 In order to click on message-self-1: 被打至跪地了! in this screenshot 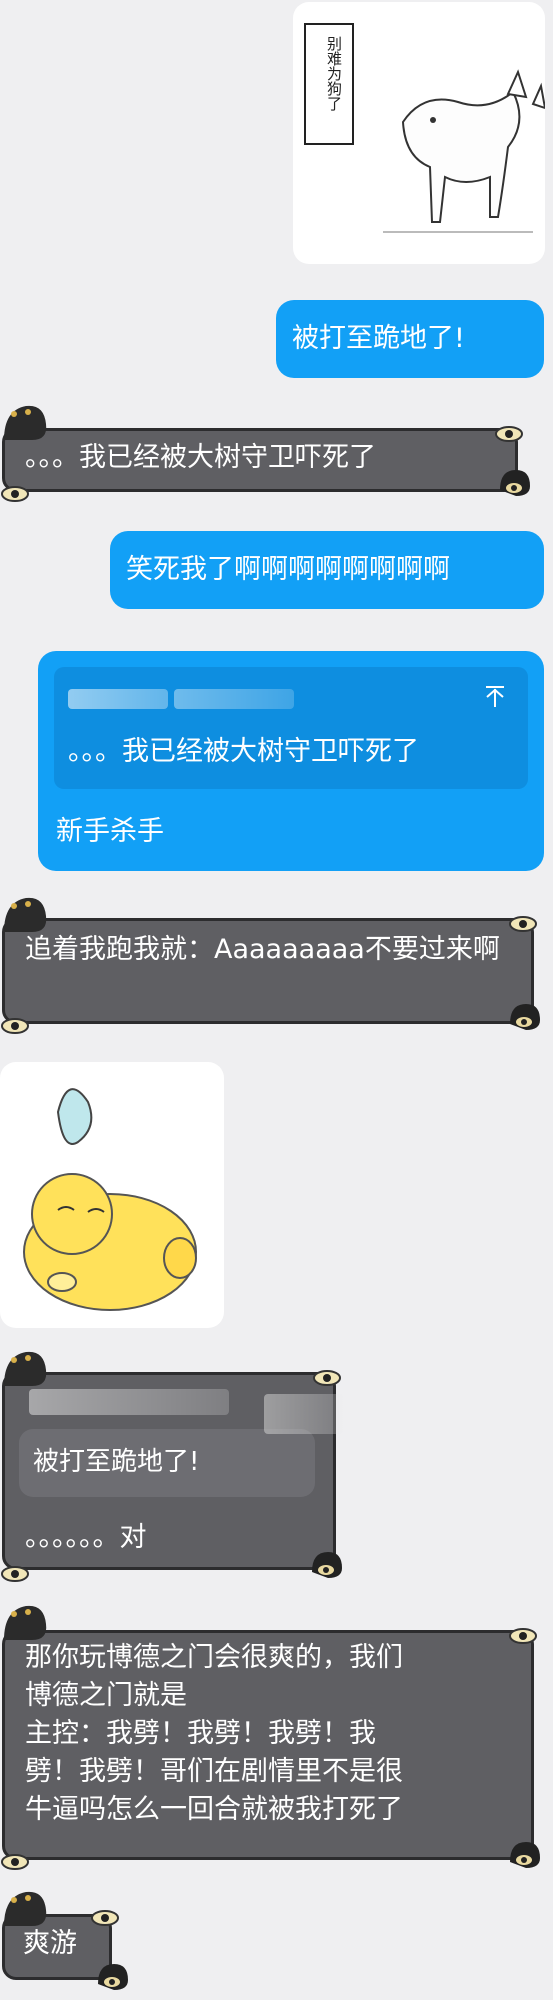, I will do `click(410, 339)`.